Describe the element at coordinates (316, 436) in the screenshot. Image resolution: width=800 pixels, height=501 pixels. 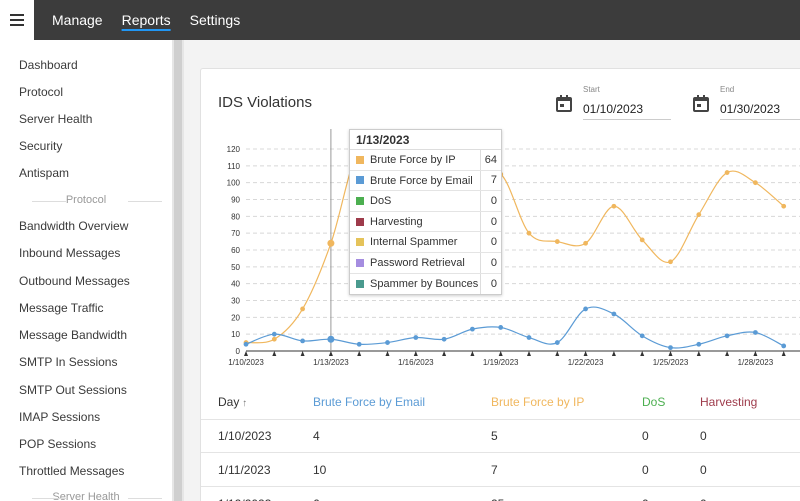
I see `table-cell: 4` at that location.